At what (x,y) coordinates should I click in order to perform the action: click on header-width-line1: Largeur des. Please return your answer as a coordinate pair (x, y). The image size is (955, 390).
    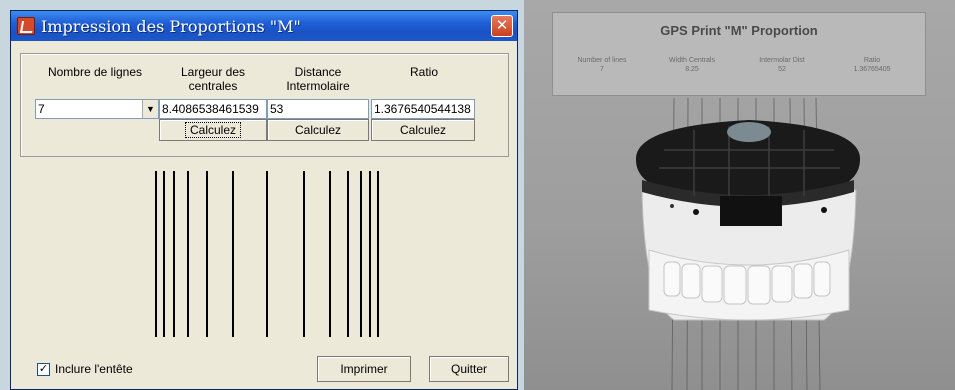
    Looking at the image, I should click on (213, 72).